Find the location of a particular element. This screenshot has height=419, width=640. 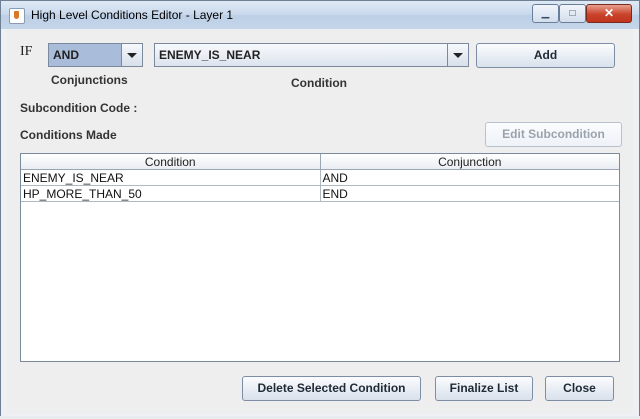

conjunction-dropdown: AND is located at coordinates (95, 55).